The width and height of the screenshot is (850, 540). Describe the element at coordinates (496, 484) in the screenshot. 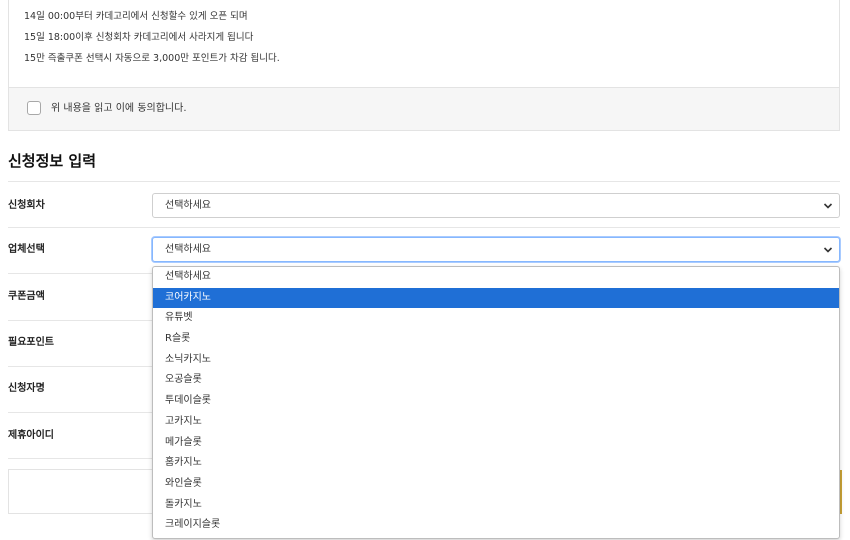

I see `dropdown-option: 와인슬롯` at that location.